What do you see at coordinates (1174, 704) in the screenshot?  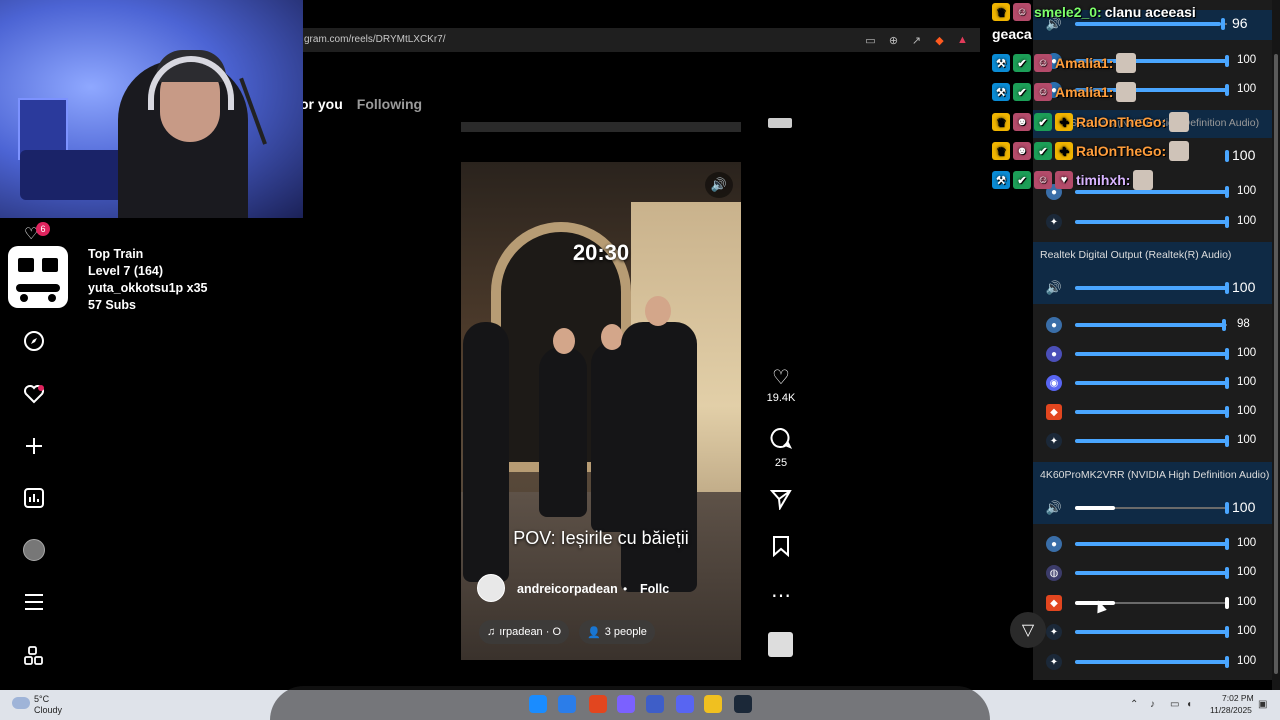 I see `network-tray-icon: ▭` at bounding box center [1174, 704].